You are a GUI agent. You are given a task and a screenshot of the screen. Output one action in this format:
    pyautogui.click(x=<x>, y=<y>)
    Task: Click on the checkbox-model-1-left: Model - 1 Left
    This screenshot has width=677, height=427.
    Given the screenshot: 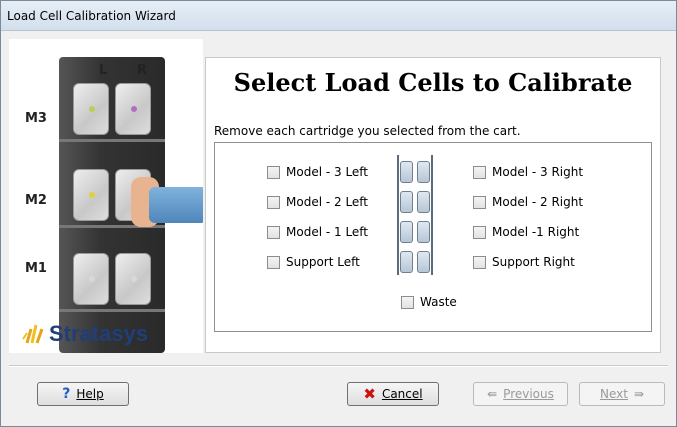 What is the action you would take?
    pyautogui.click(x=317, y=232)
    